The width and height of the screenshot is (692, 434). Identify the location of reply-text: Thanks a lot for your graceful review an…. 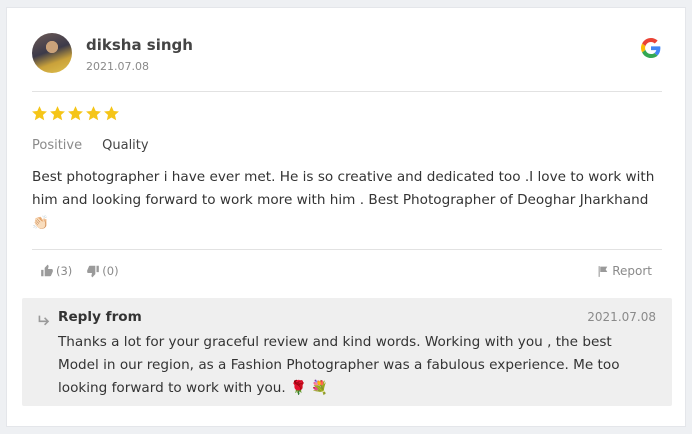
(339, 365).